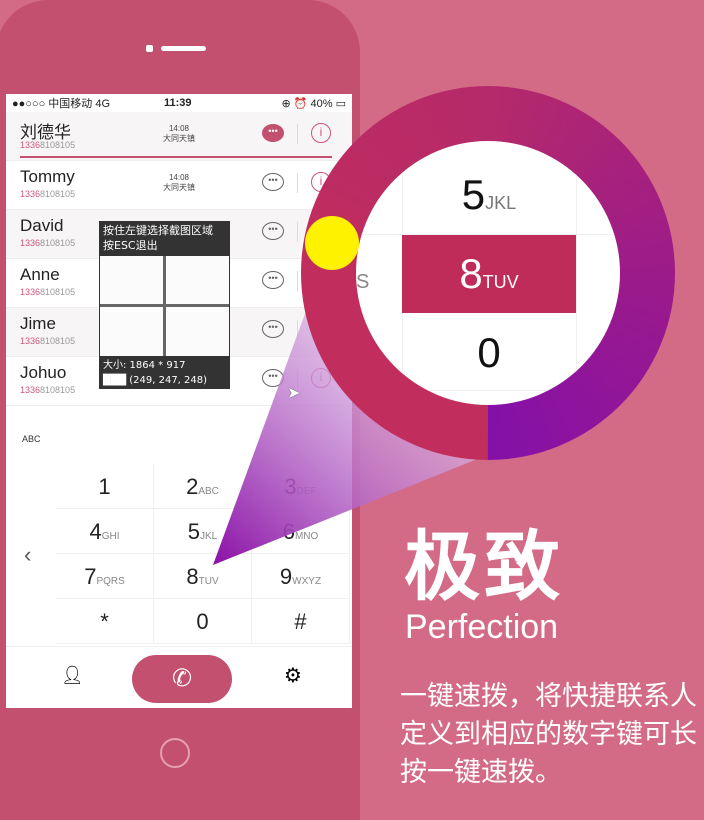 The image size is (704, 820). I want to click on speaker, so click(183, 48).